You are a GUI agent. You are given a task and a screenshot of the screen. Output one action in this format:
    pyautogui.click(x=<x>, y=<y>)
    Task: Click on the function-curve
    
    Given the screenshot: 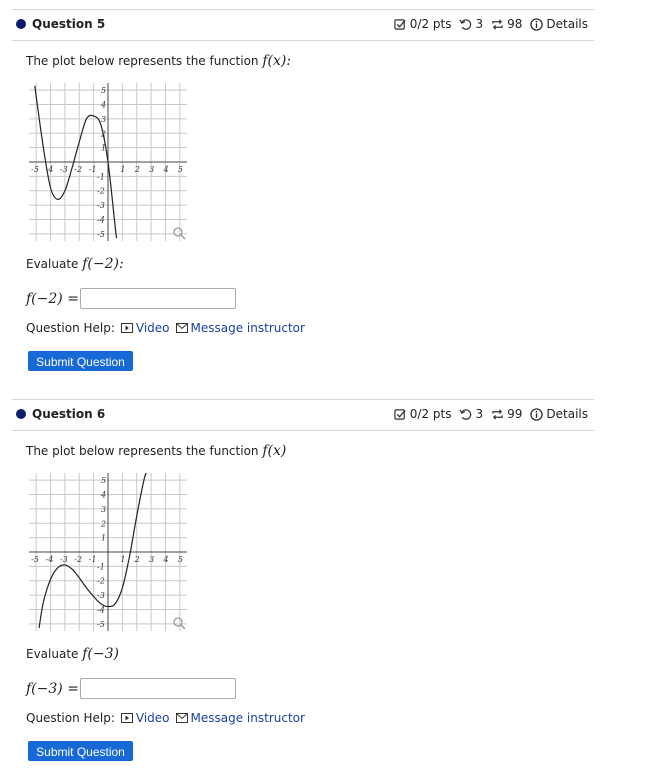 What is the action you would take?
    pyautogui.click(x=92, y=551)
    